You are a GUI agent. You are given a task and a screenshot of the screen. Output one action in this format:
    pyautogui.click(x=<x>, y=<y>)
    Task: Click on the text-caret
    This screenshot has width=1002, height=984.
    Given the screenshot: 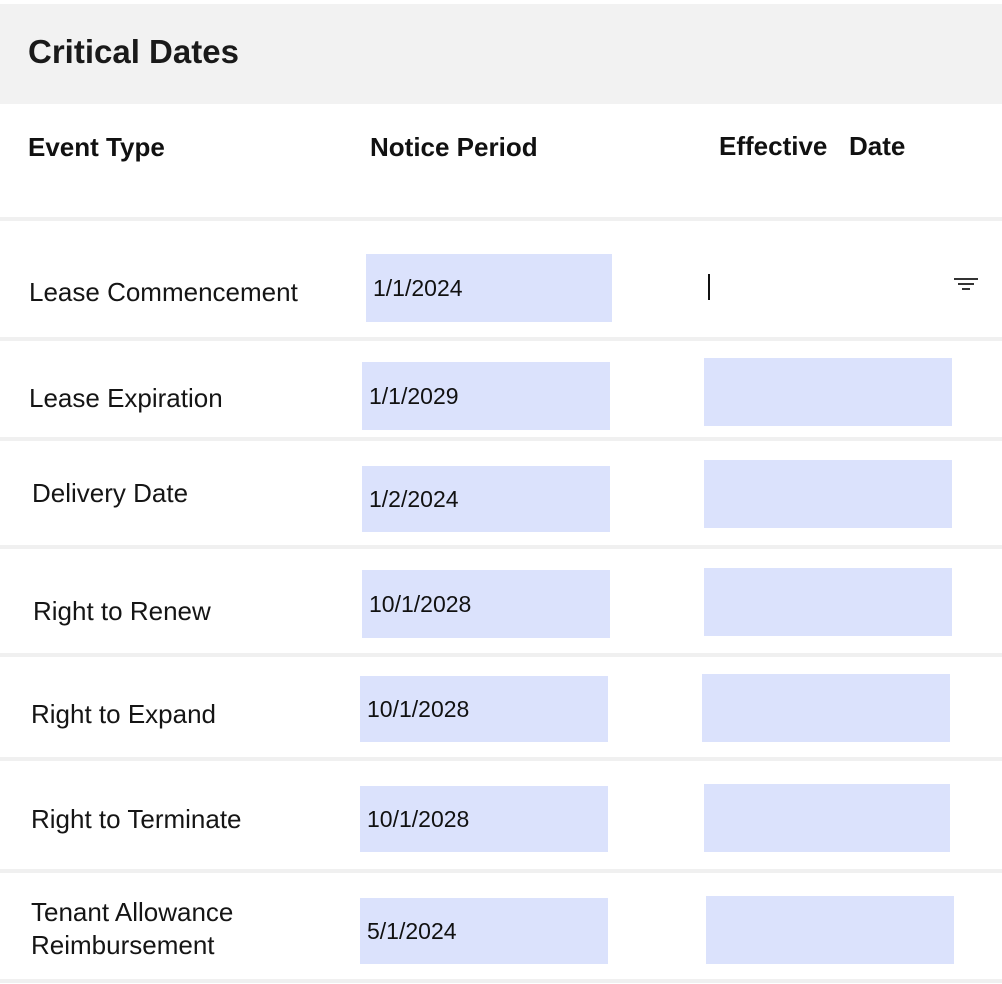 What is the action you would take?
    pyautogui.click(x=709, y=287)
    